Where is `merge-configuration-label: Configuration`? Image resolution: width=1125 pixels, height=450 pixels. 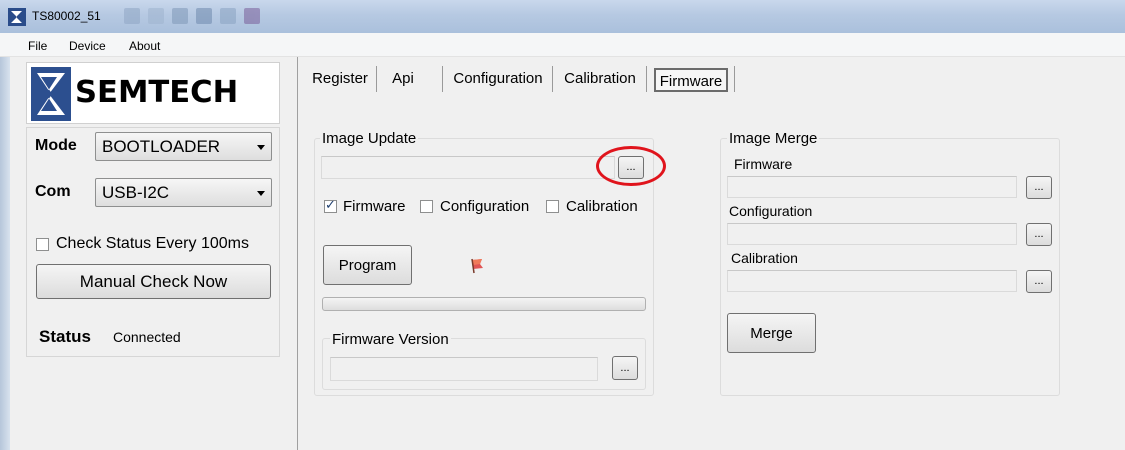
merge-configuration-label: Configuration is located at coordinates (771, 211).